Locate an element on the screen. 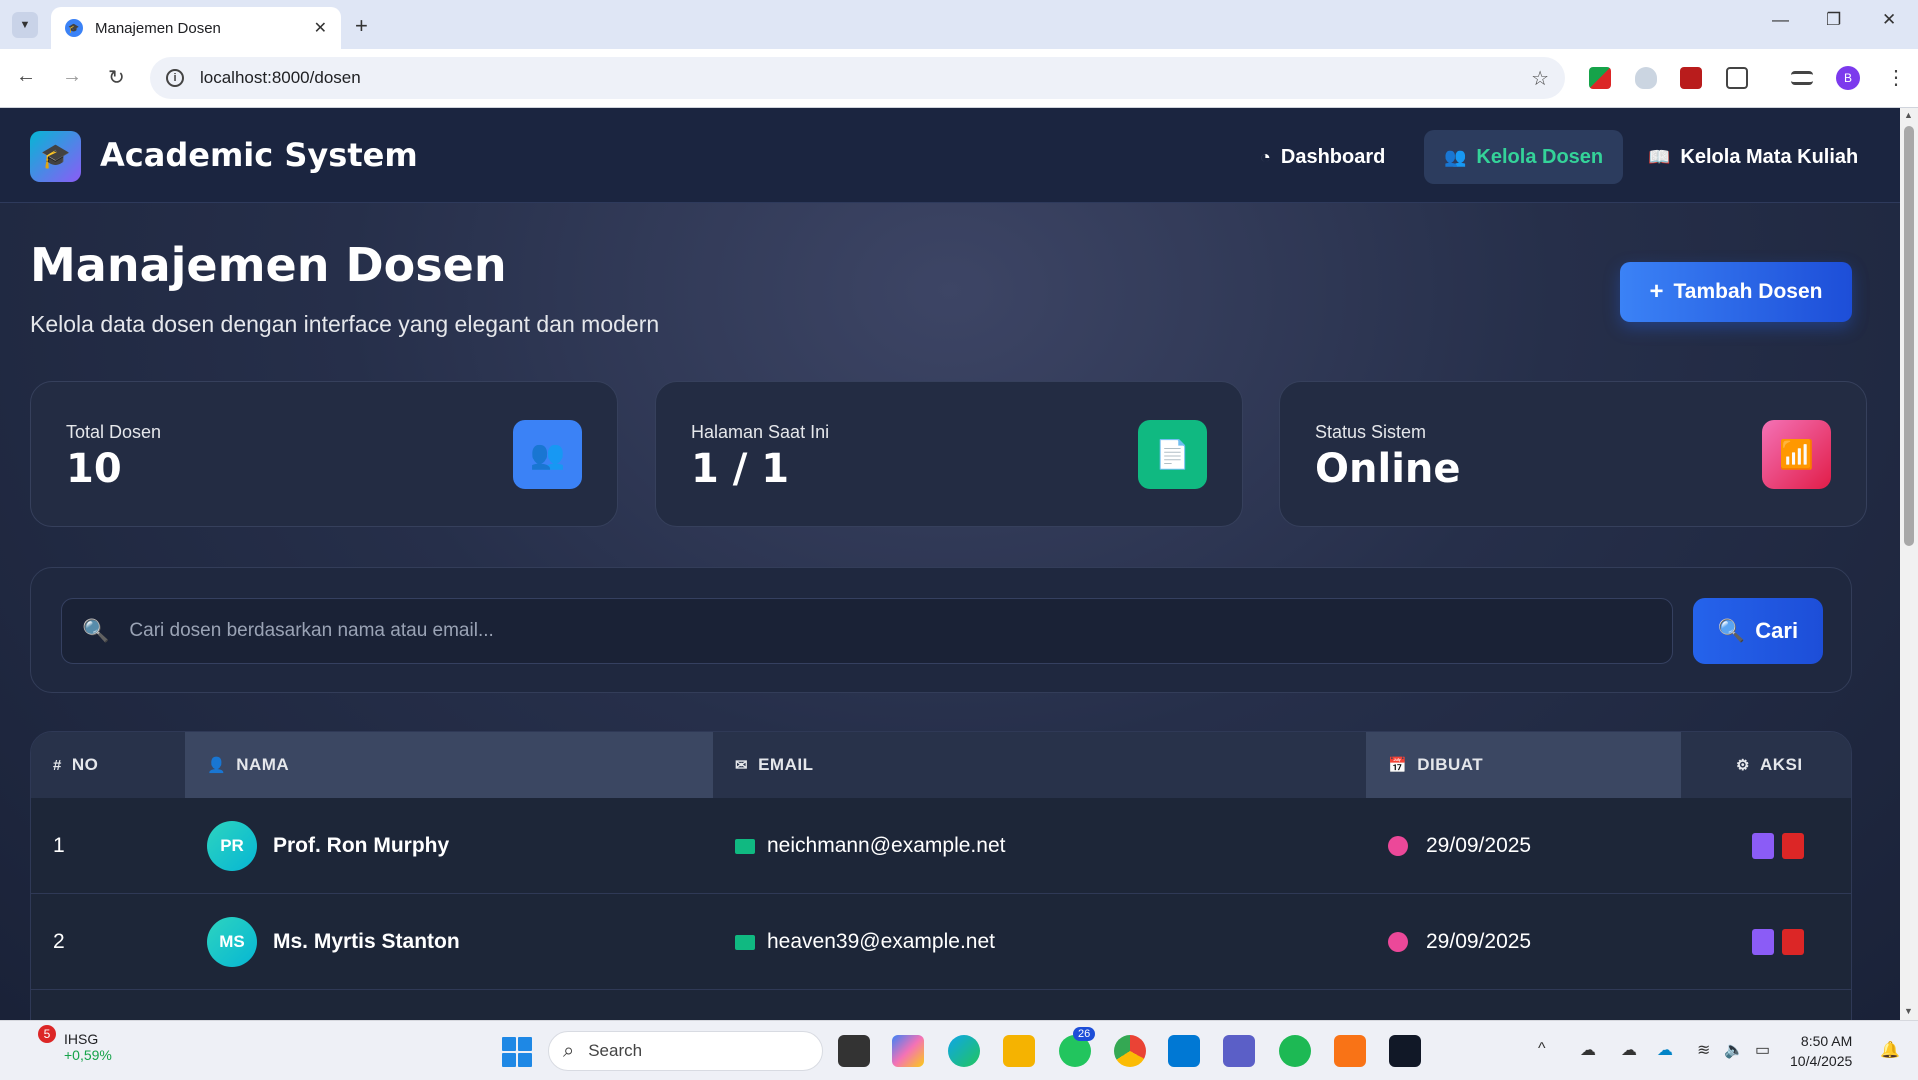 This screenshot has height=1080, width=1918. column-header-dibuat: 📅 DIBUAT is located at coordinates (1523, 765).